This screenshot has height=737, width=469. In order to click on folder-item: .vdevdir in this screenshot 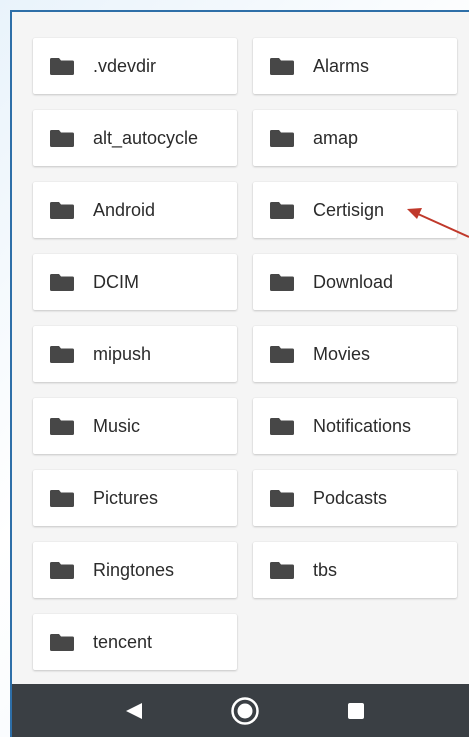, I will do `click(135, 66)`.